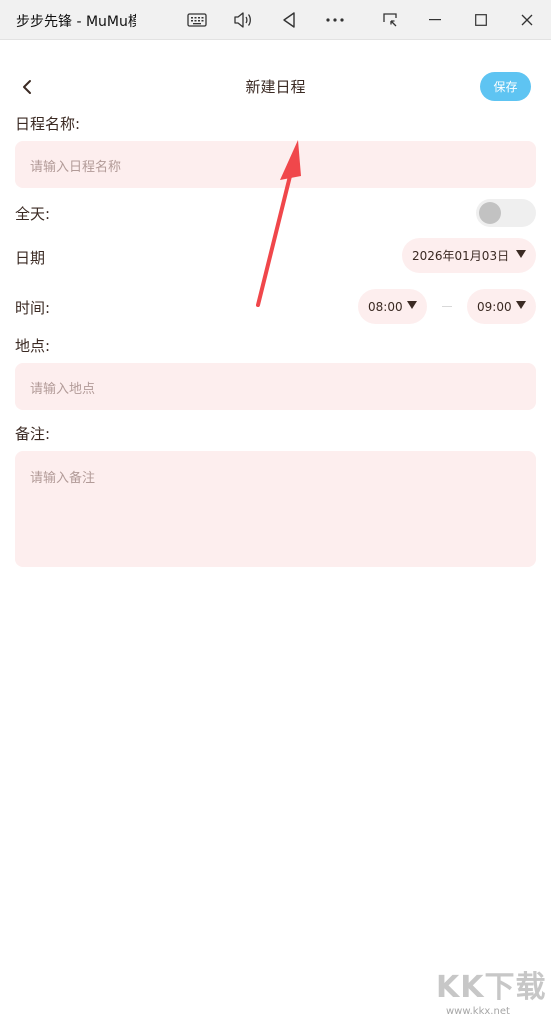  Describe the element at coordinates (385, 306) in the screenshot. I see `start-time-value: 08:00` at that location.